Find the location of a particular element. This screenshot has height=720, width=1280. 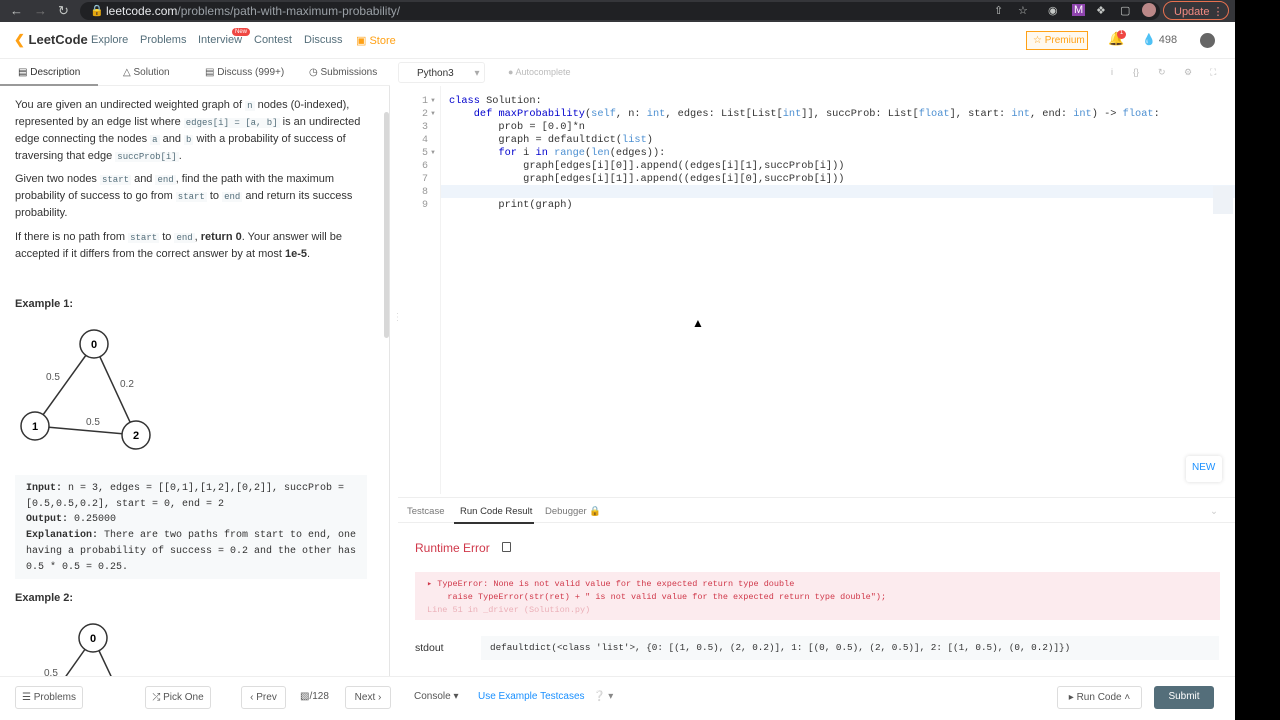

nav-discuss: Discuss is located at coordinates (323, 40).